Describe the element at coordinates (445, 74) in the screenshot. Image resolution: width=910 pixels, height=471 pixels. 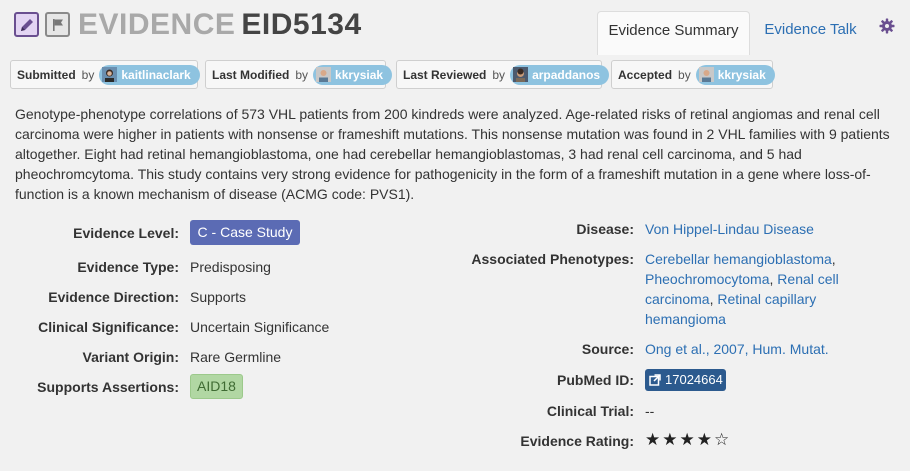
I see `attribution-label: Last Reviewed` at that location.